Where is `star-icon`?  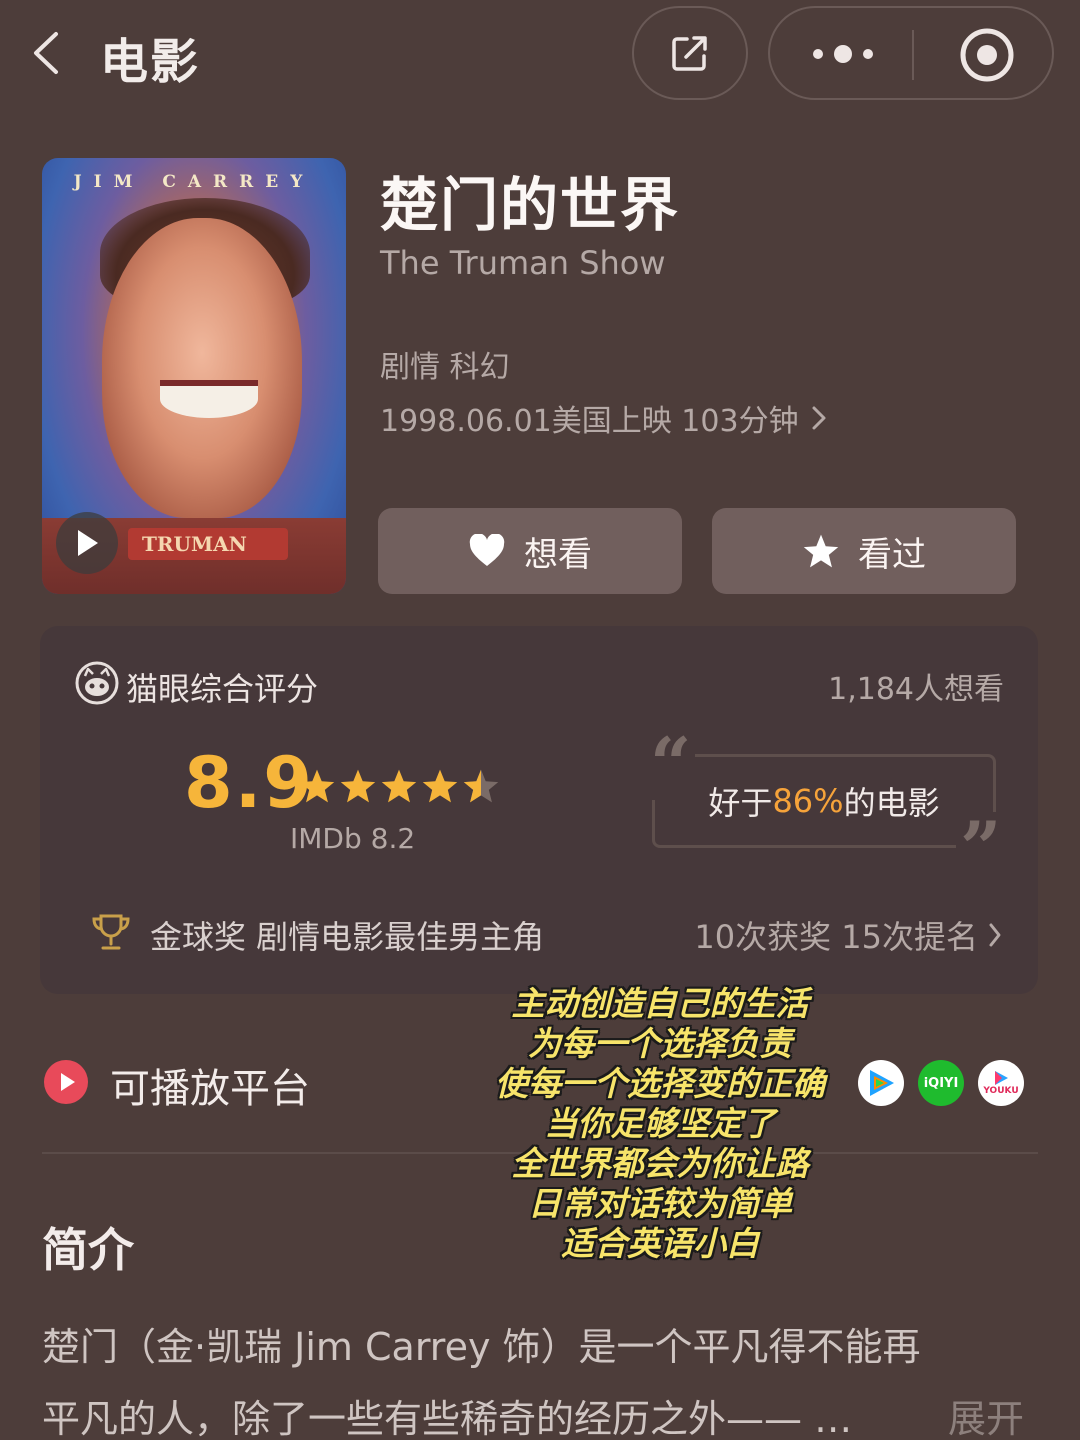
star-icon is located at coordinates (821, 551).